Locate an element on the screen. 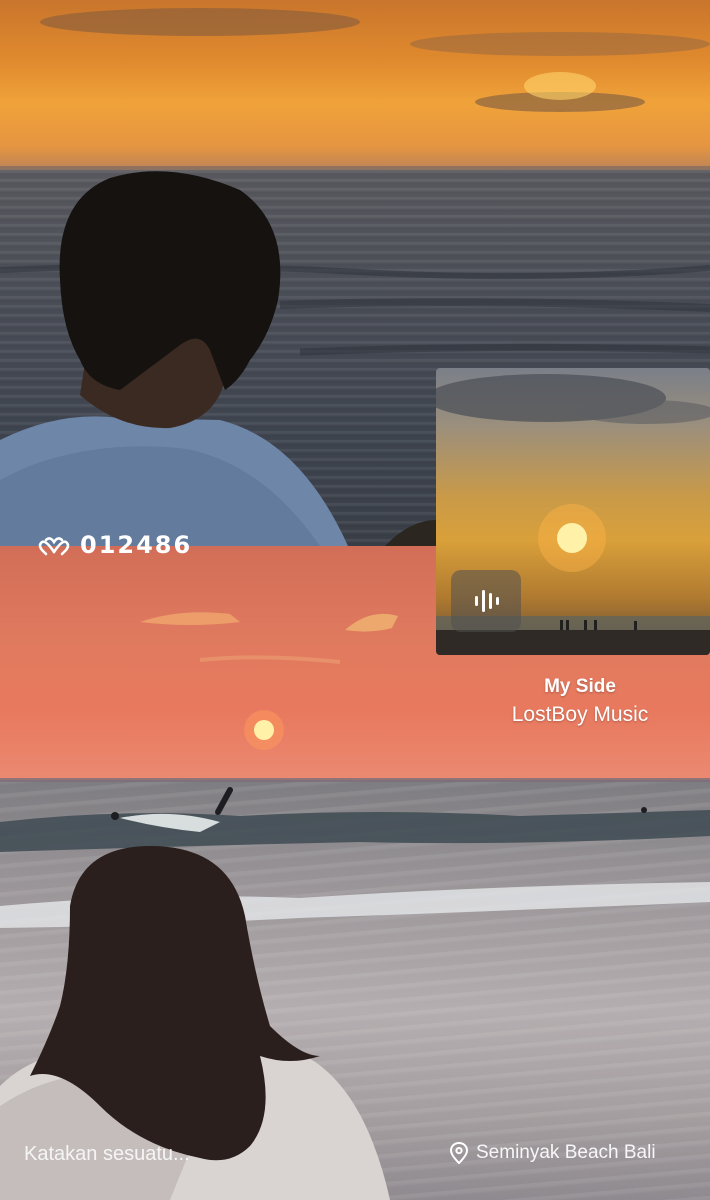  comment-input is located at coordinates (174, 1154).